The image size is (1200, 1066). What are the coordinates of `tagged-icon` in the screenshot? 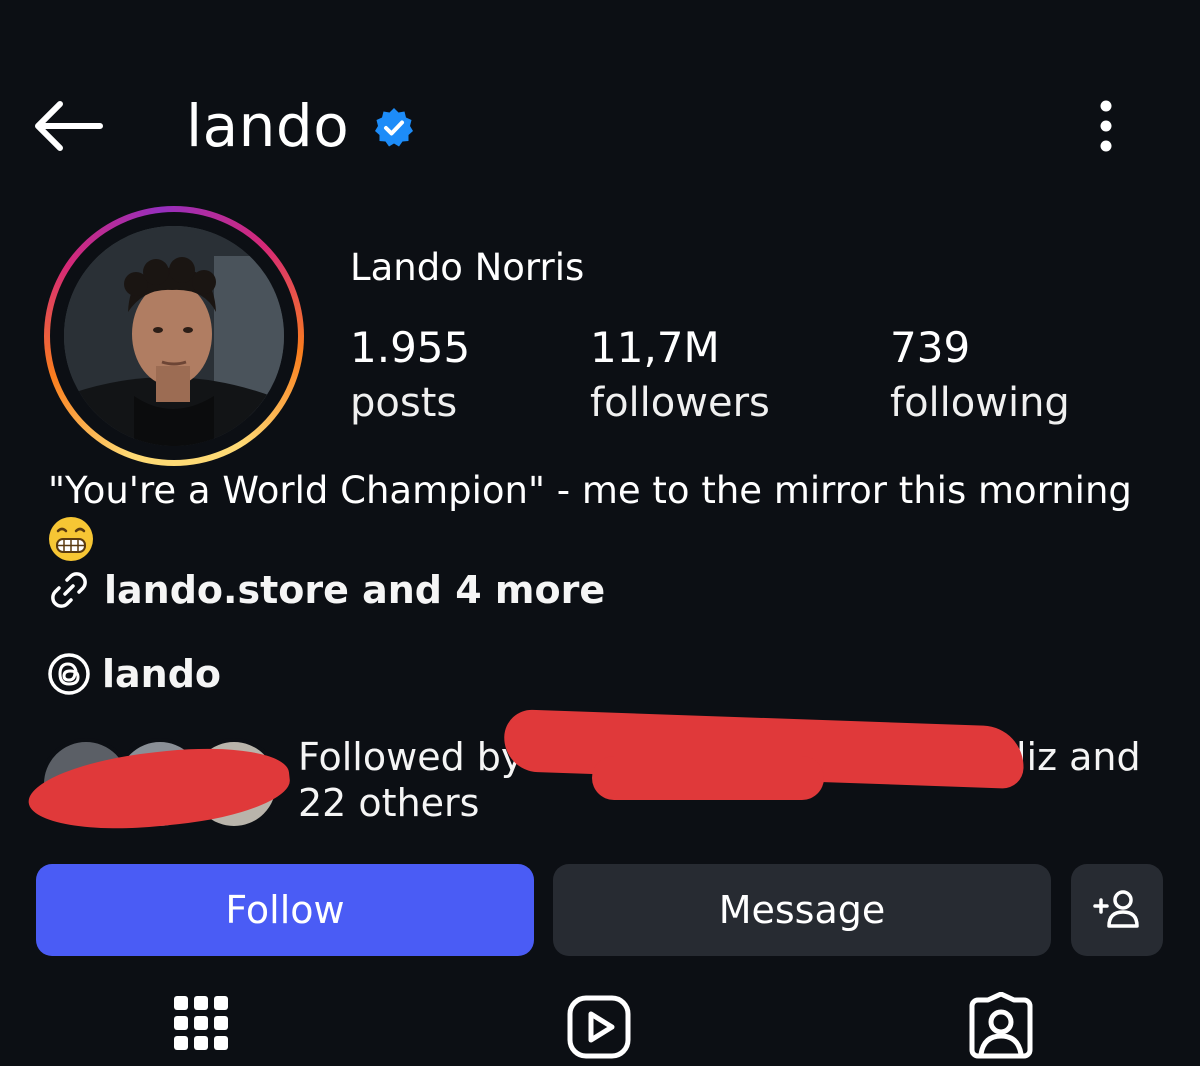 It's located at (1001, 1025).